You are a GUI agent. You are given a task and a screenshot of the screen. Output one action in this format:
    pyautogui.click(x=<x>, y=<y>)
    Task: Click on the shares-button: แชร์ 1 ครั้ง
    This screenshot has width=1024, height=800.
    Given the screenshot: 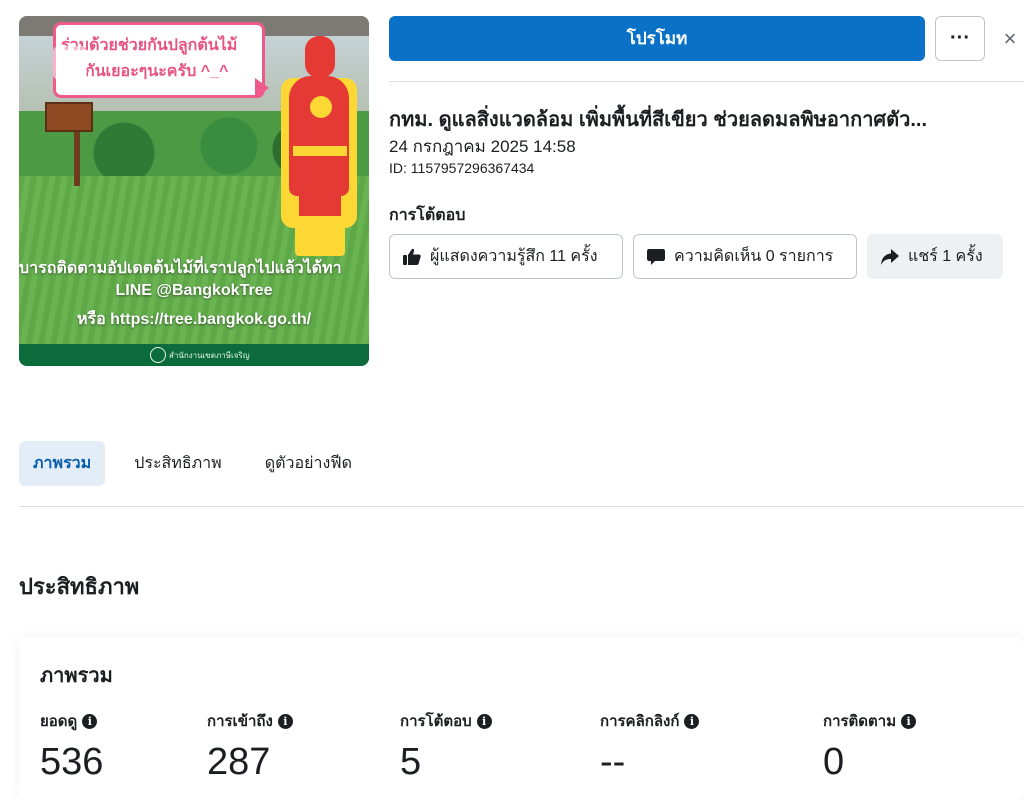 What is the action you would take?
    pyautogui.click(x=935, y=256)
    